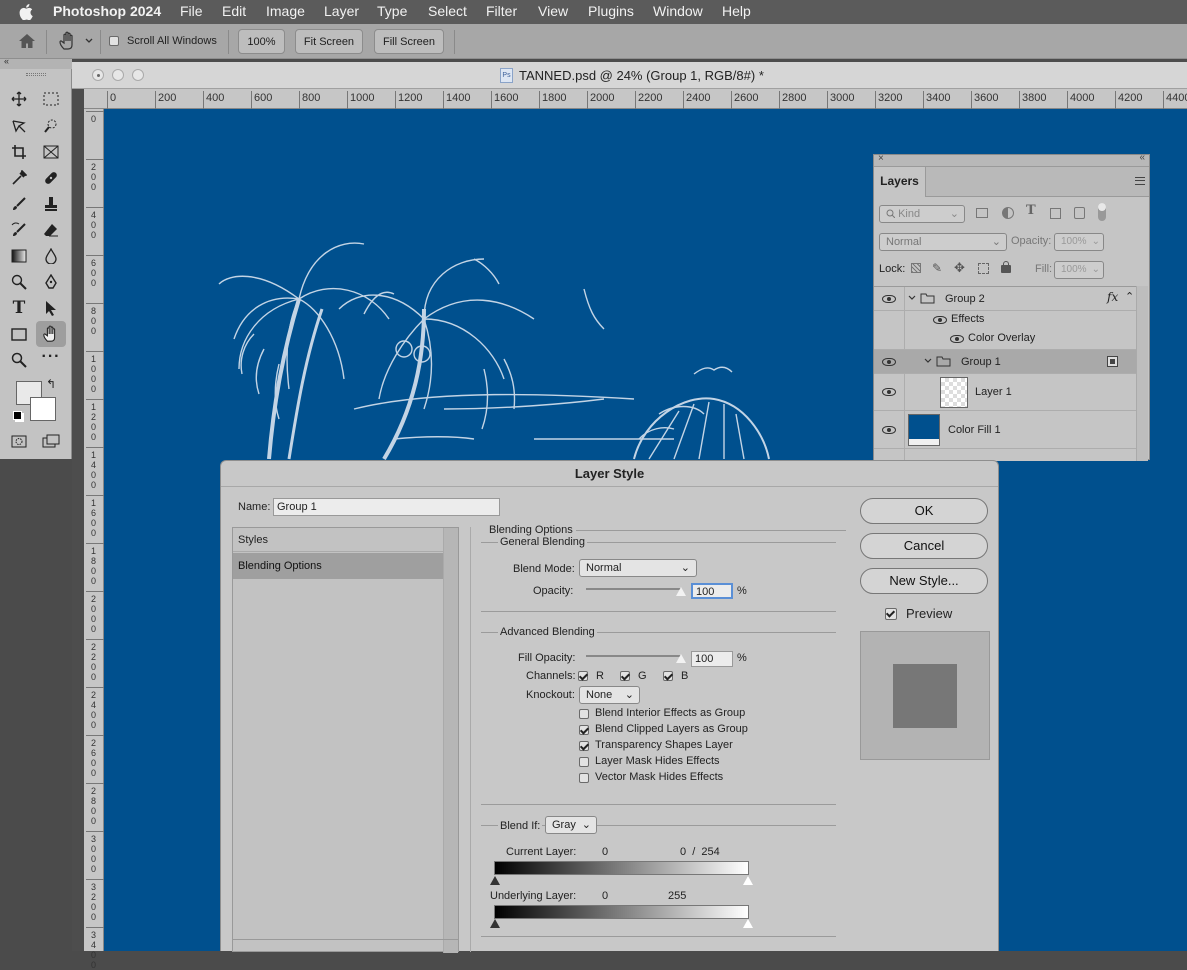 The height and width of the screenshot is (970, 1187). What do you see at coordinates (891, 614) in the screenshot?
I see `preview-checkbox` at bounding box center [891, 614].